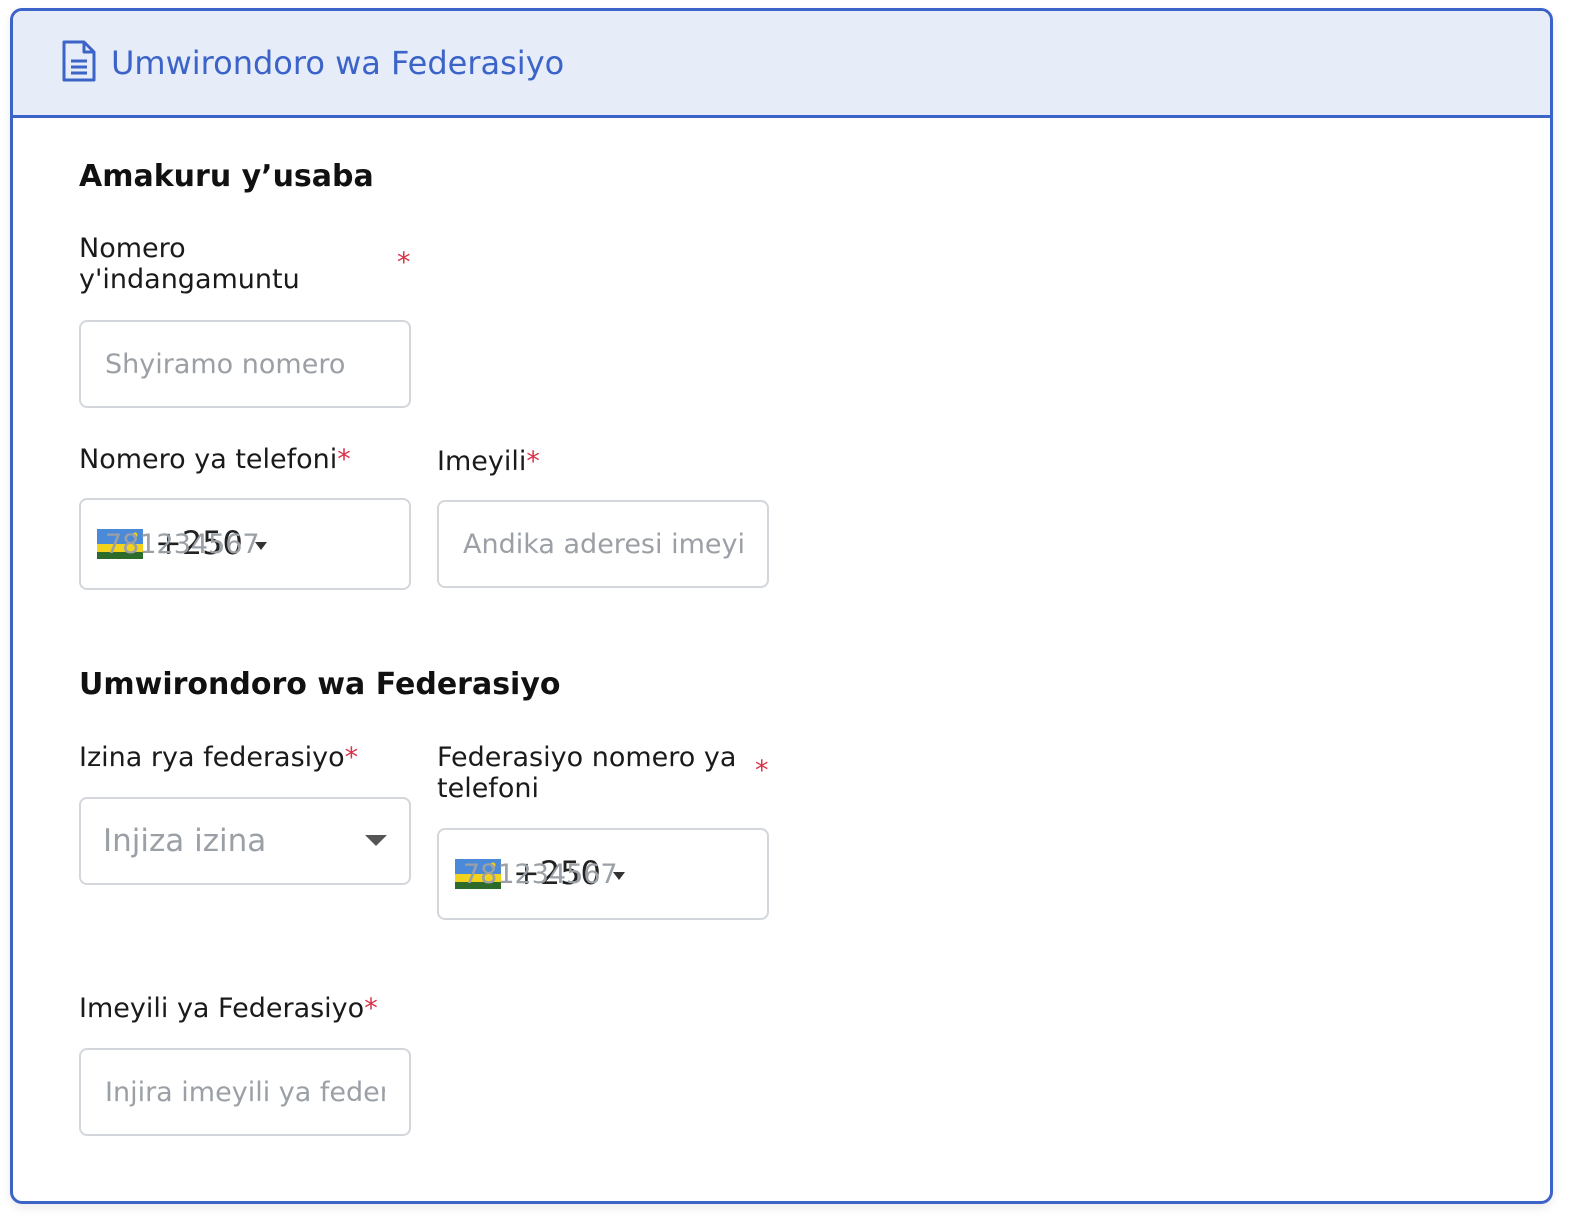 This screenshot has width=1586, height=1228. What do you see at coordinates (79, 61) in the screenshot?
I see `document-icon` at bounding box center [79, 61].